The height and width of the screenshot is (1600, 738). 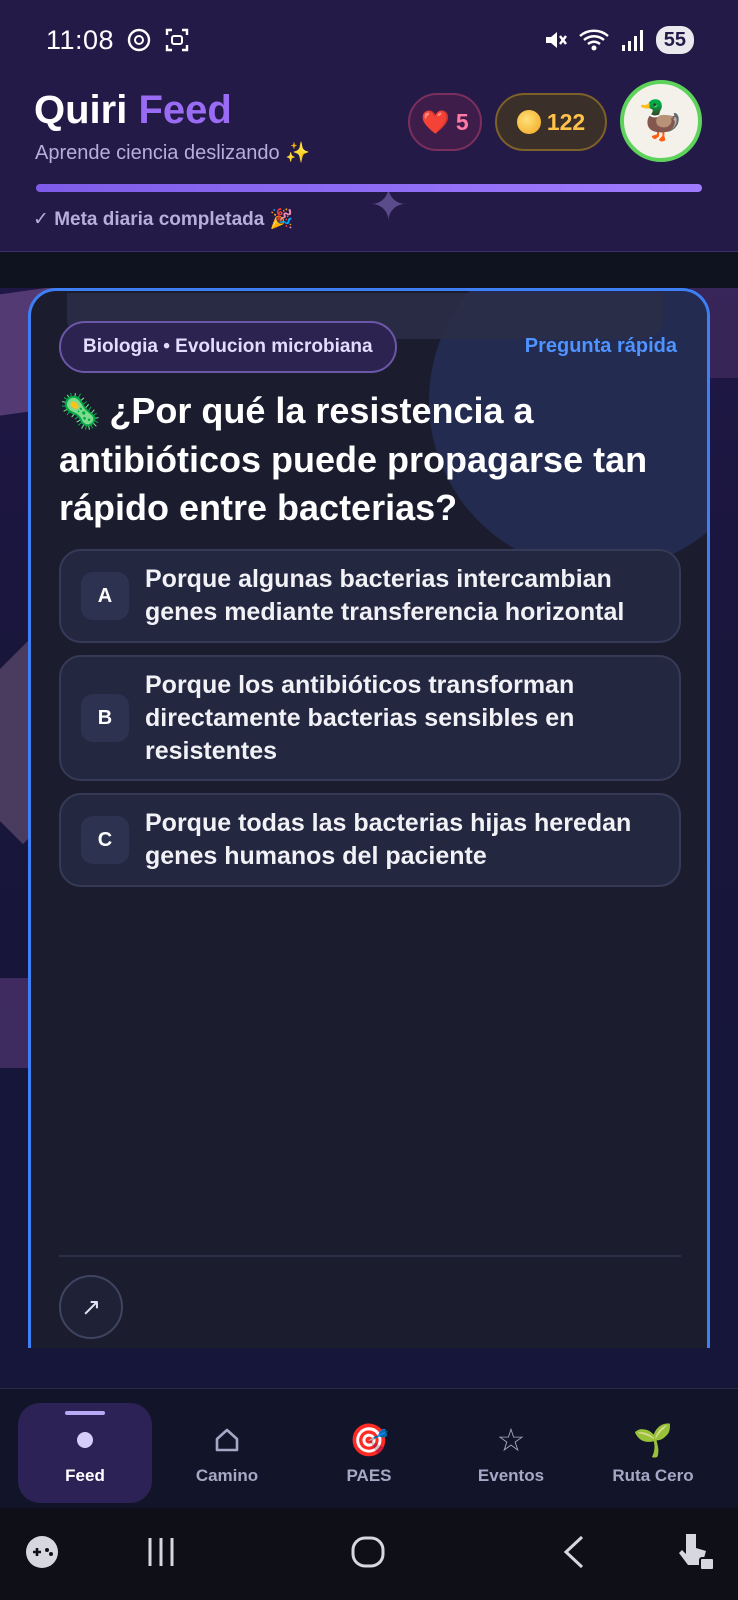 I want to click on bottom-nav: Feed Camino 🎯 PAES ☆ Eventos 🌱 Ruta Cero, so click(x=369, y=1448).